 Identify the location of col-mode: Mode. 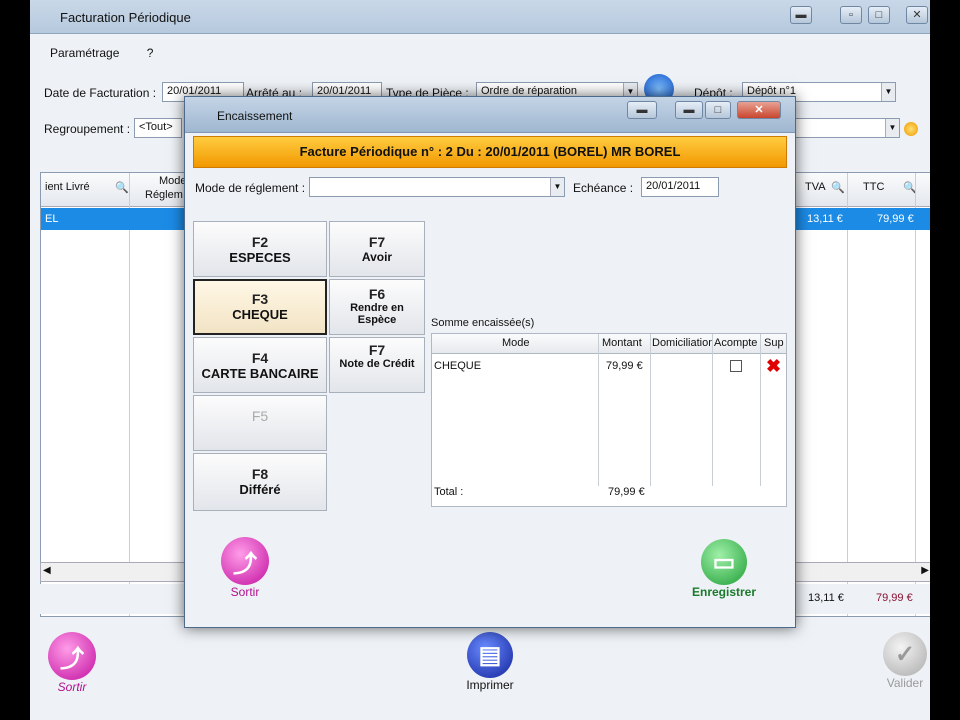
(173, 181).